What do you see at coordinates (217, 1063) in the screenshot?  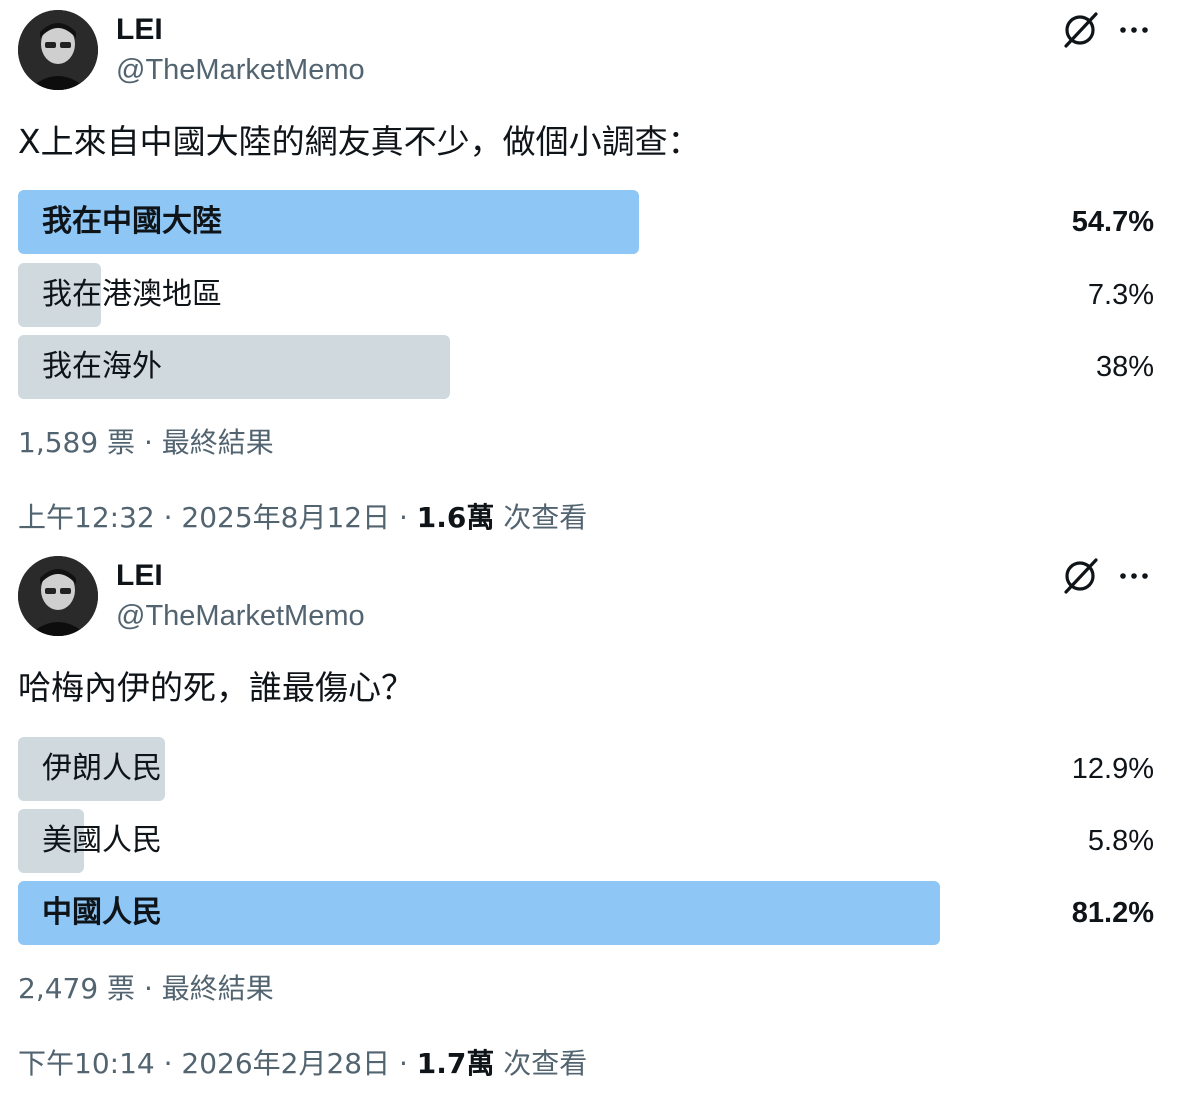 I see `post-timestamp: 下午10:14 · 2026年2月28日 ·` at bounding box center [217, 1063].